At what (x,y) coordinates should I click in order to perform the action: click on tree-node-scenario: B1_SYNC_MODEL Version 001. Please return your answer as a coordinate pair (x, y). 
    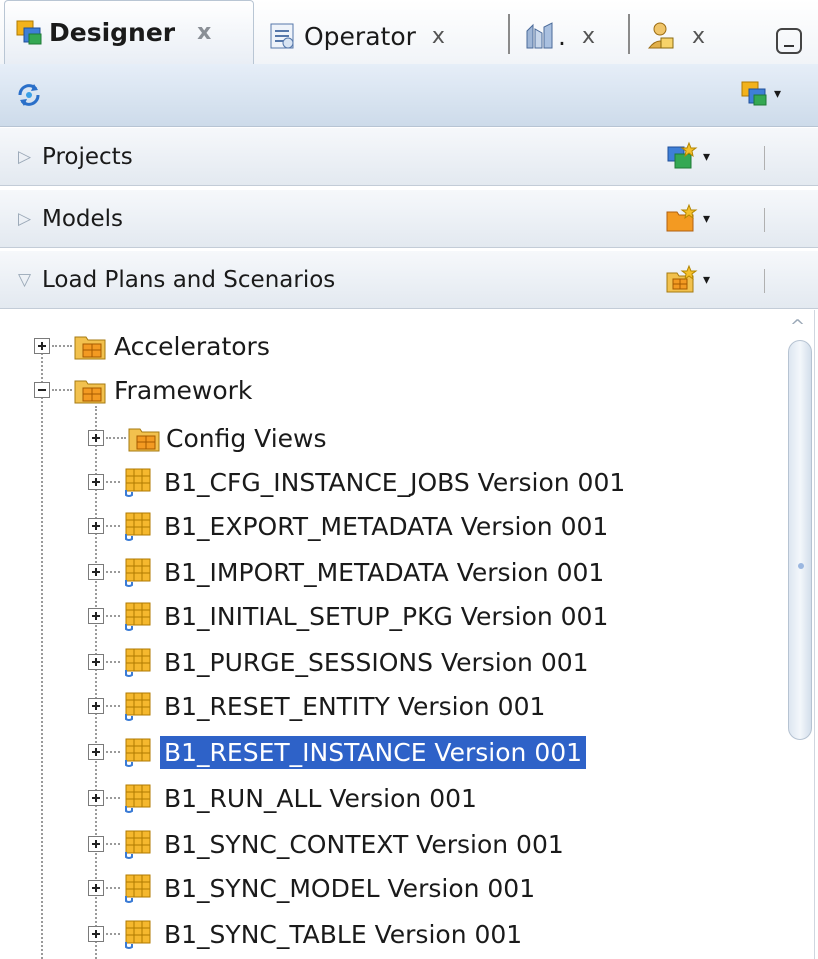
    Looking at the image, I should click on (313, 888).